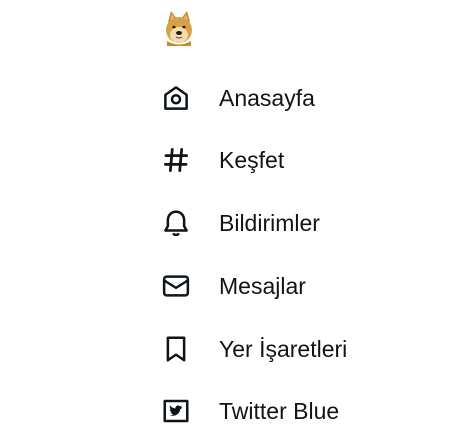 The height and width of the screenshot is (441, 476). I want to click on twitter-blue-icon, so click(176, 411).